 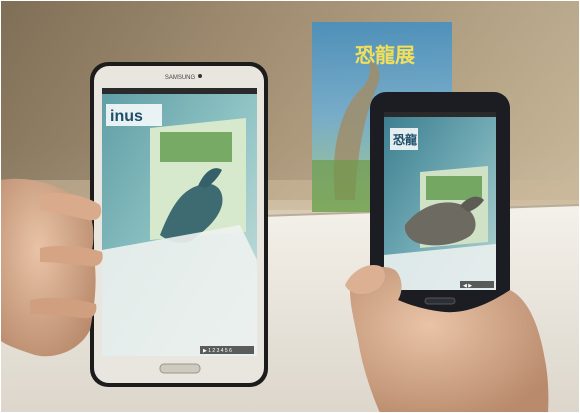 What do you see at coordinates (440, 301) in the screenshot?
I see `right-phone-home-button` at bounding box center [440, 301].